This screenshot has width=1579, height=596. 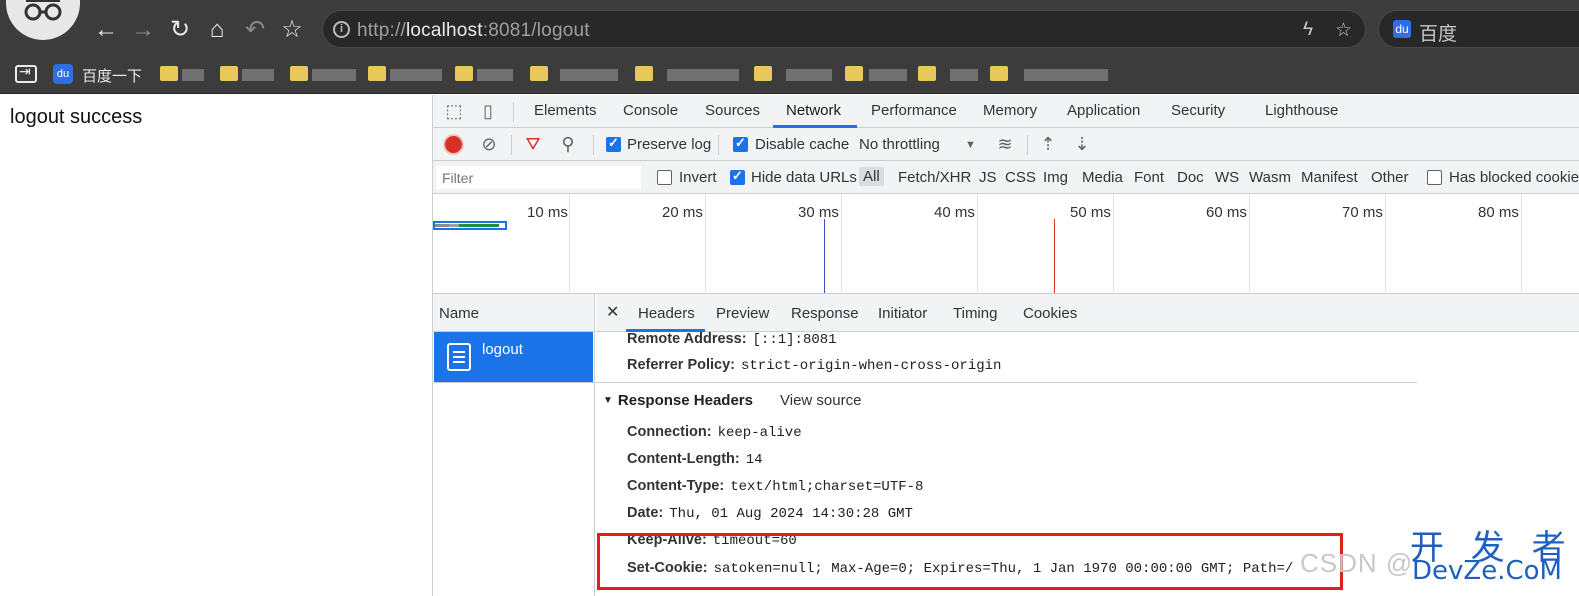 I want to click on tab-lighthouse: Lighthouse, so click(x=1301, y=110).